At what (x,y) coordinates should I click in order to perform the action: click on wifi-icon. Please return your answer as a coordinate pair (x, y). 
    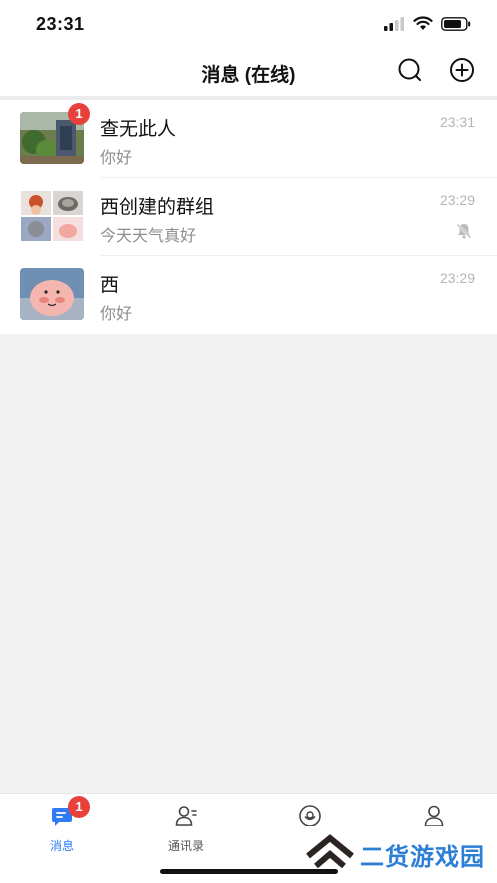
    Looking at the image, I should click on (423, 26).